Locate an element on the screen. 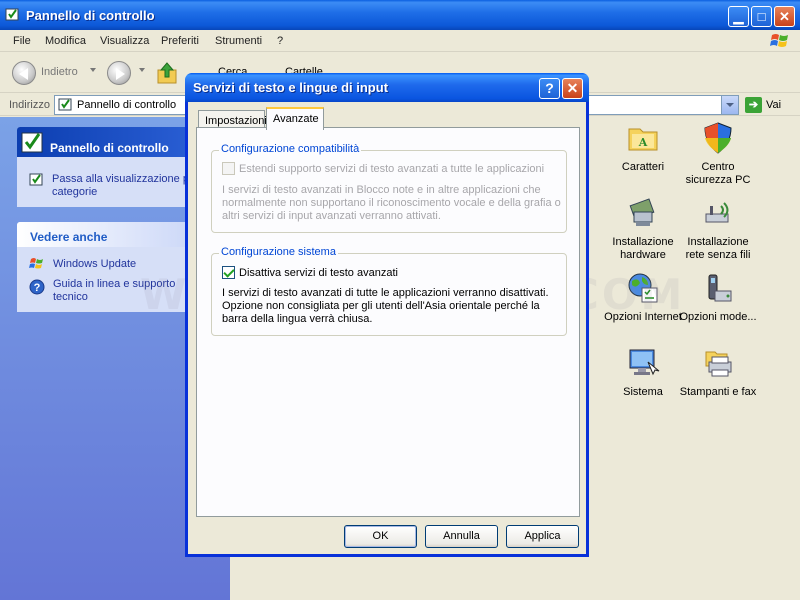 The width and height of the screenshot is (800, 600). up-folder-icon is located at coordinates (167, 73).